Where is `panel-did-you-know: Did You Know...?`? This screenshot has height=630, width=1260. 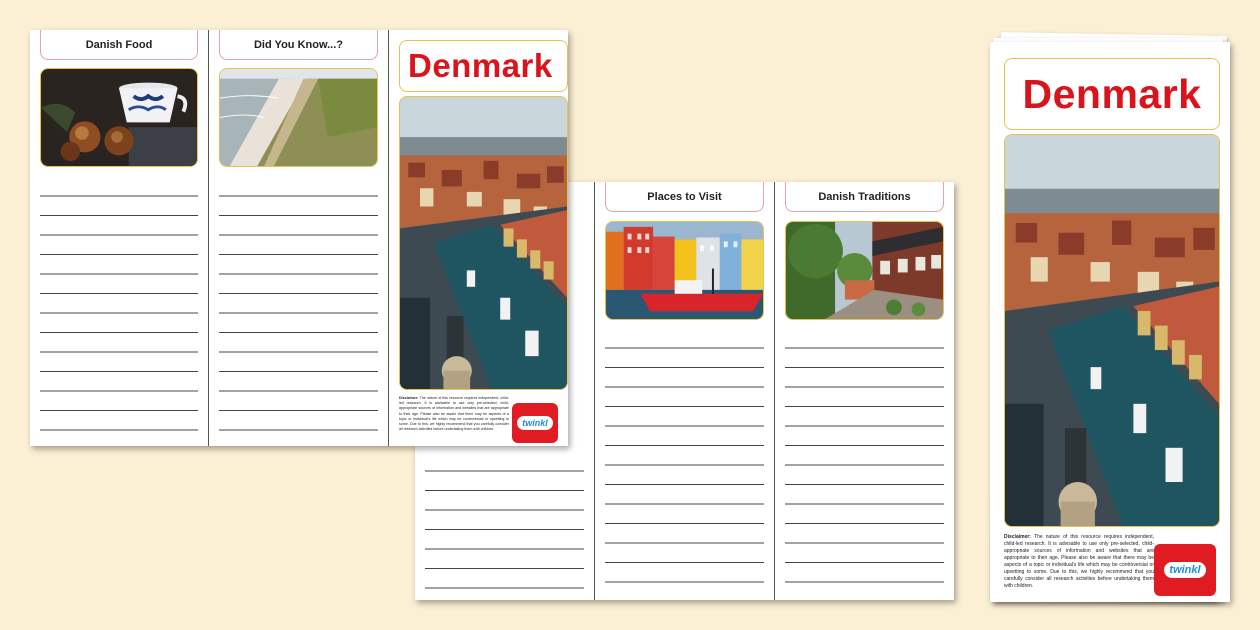
panel-did-you-know: Did You Know...? is located at coordinates (299, 238).